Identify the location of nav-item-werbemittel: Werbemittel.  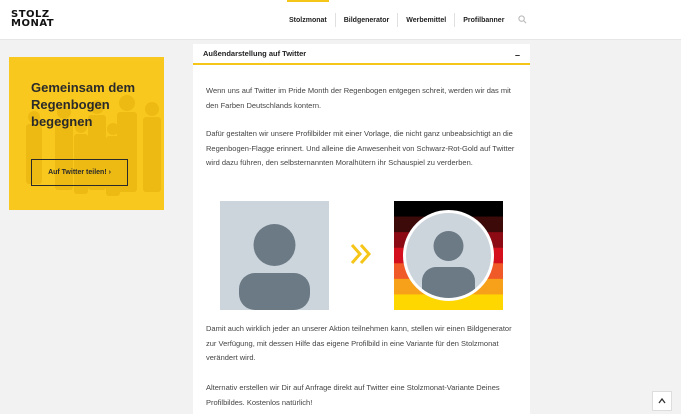
(427, 20).